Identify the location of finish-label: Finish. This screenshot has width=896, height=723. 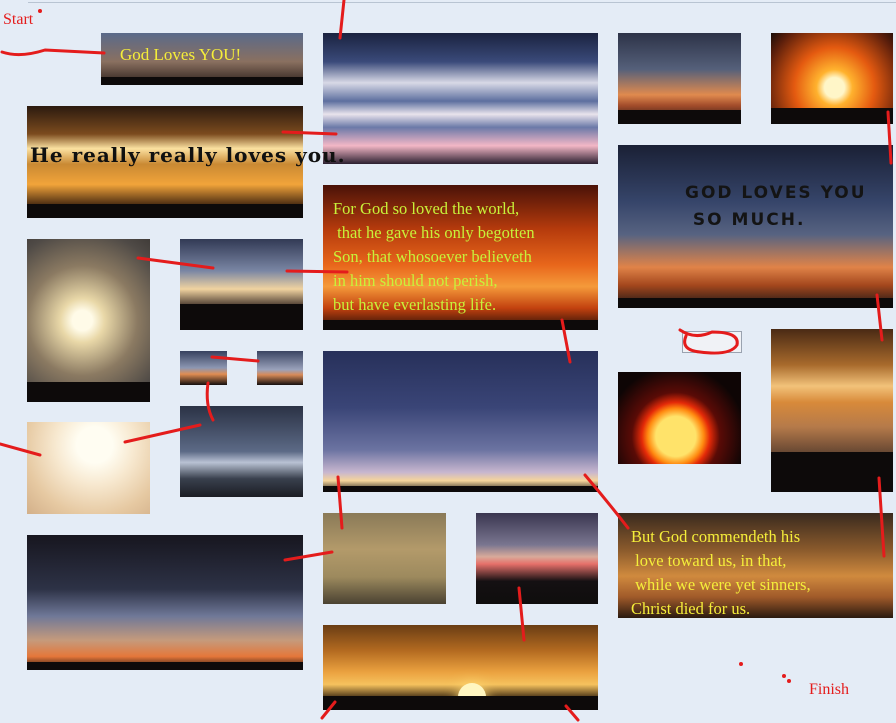
(829, 689).